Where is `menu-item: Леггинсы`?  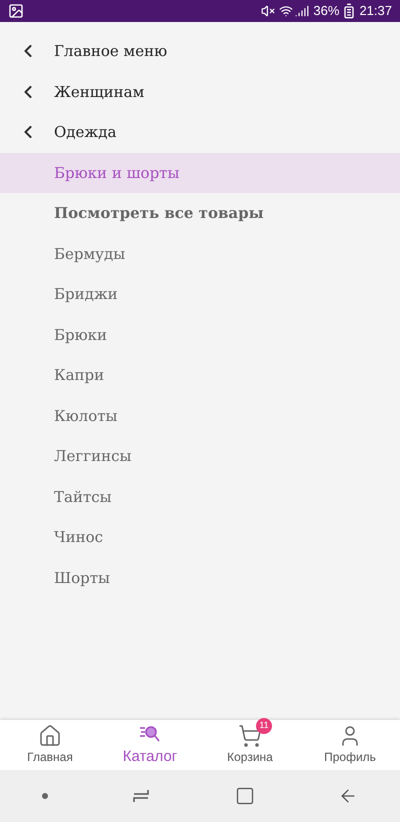
menu-item: Леггинсы is located at coordinates (200, 456).